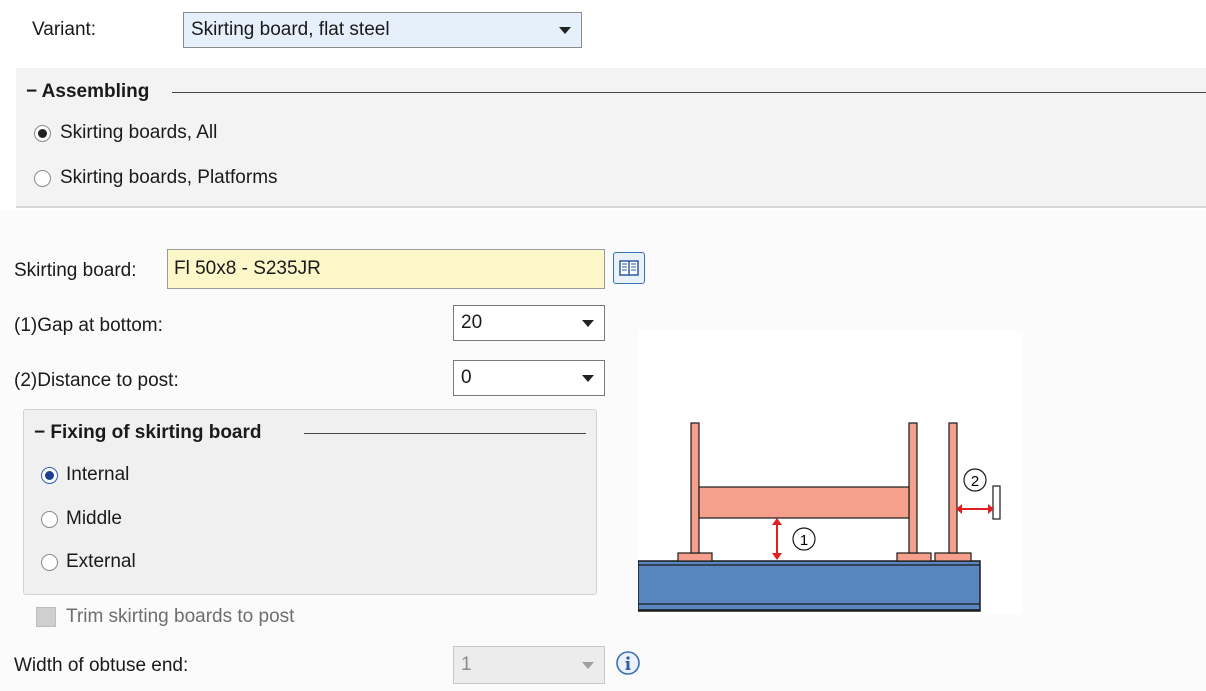 The width and height of the screenshot is (1206, 691). What do you see at coordinates (96, 380) in the screenshot?
I see `distance-to-post-label: (2)Distance to post:` at bounding box center [96, 380].